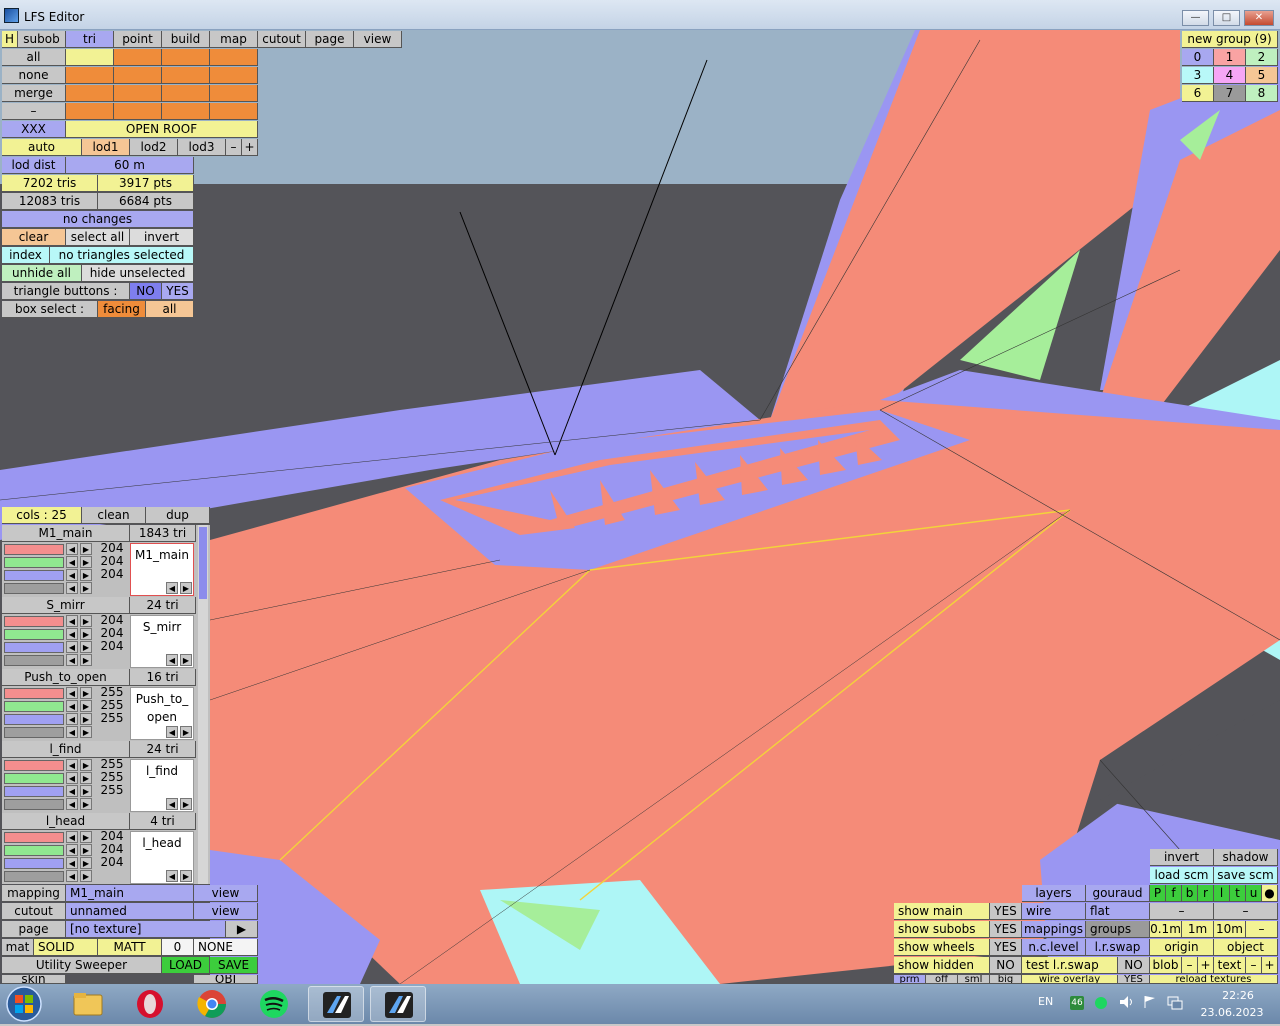  I want to click on step-10m: 10m, so click(1230, 929).